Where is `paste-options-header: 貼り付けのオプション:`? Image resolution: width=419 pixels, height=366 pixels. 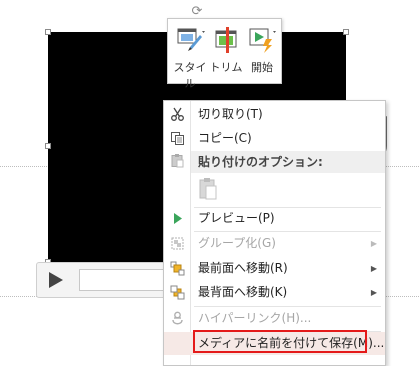 paste-options-header: 貼り付けのオプション: is located at coordinates (288, 162).